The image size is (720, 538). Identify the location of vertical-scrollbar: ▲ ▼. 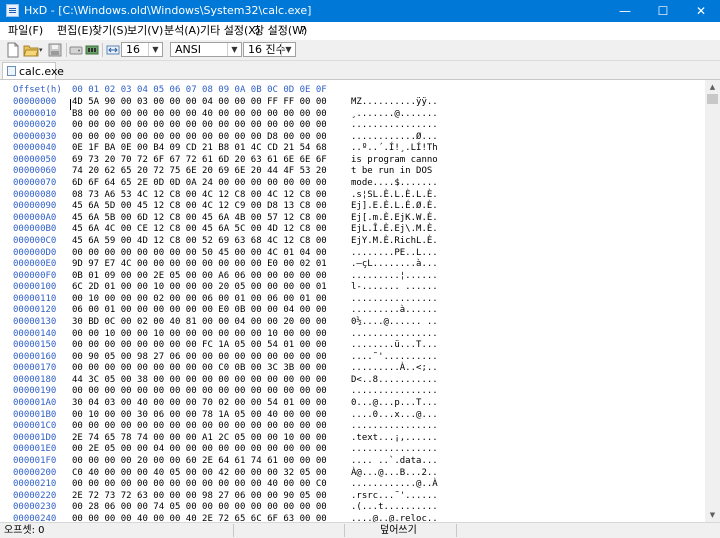
(712, 301).